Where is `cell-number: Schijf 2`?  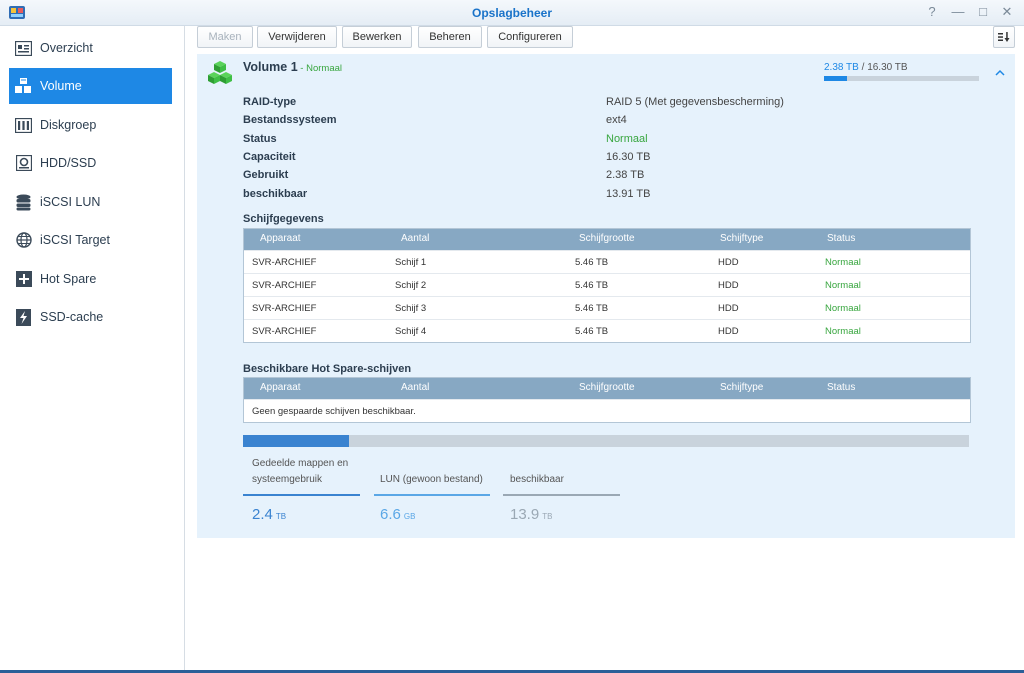
cell-number: Schijf 2 is located at coordinates (411, 285).